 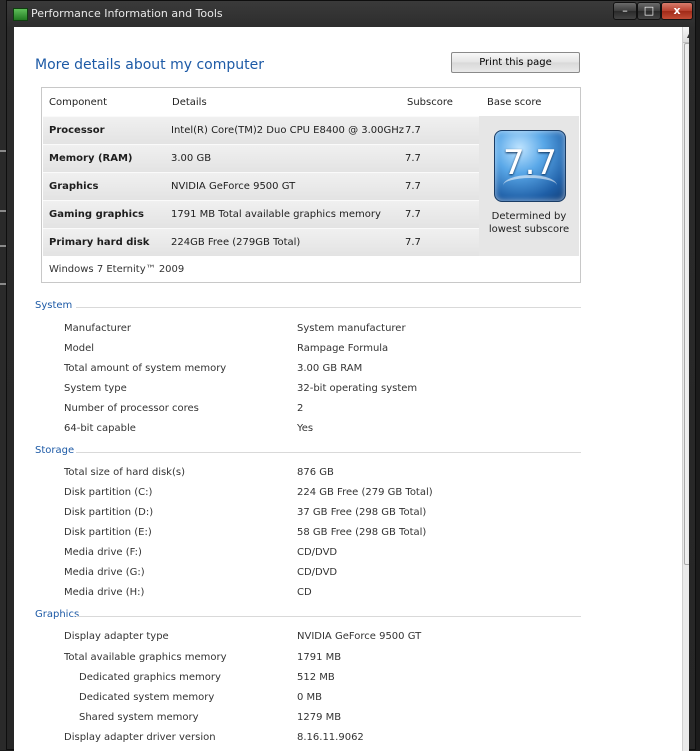 I want to click on header-component: Component, so click(x=78, y=102).